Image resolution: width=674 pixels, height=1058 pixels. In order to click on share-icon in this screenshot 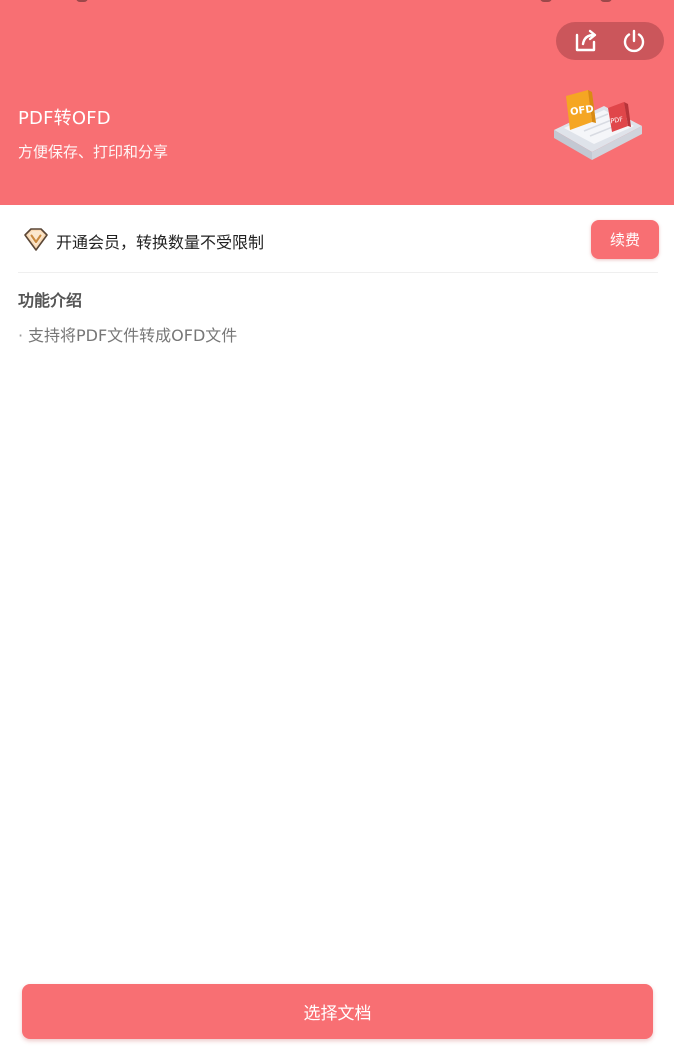, I will do `click(586, 40)`.